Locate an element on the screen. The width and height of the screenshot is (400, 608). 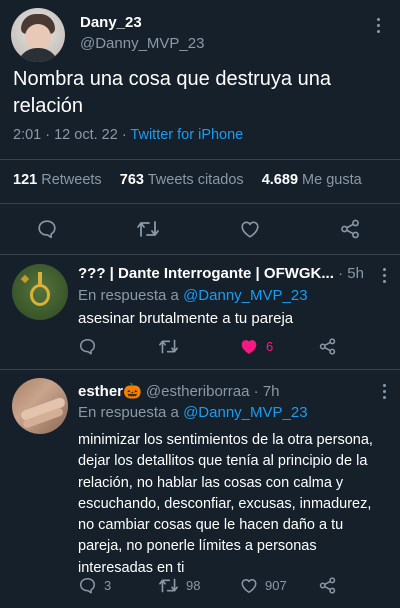
quotes-stat: 763 Tweets citados is located at coordinates (182, 180).